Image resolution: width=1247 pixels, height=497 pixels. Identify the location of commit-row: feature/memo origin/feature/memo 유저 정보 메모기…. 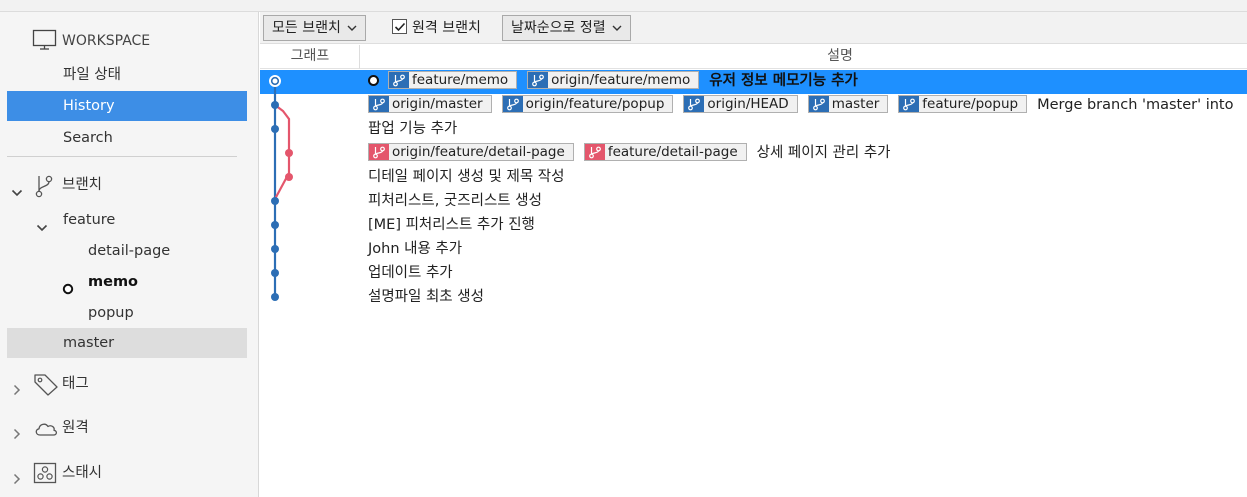
(753, 82).